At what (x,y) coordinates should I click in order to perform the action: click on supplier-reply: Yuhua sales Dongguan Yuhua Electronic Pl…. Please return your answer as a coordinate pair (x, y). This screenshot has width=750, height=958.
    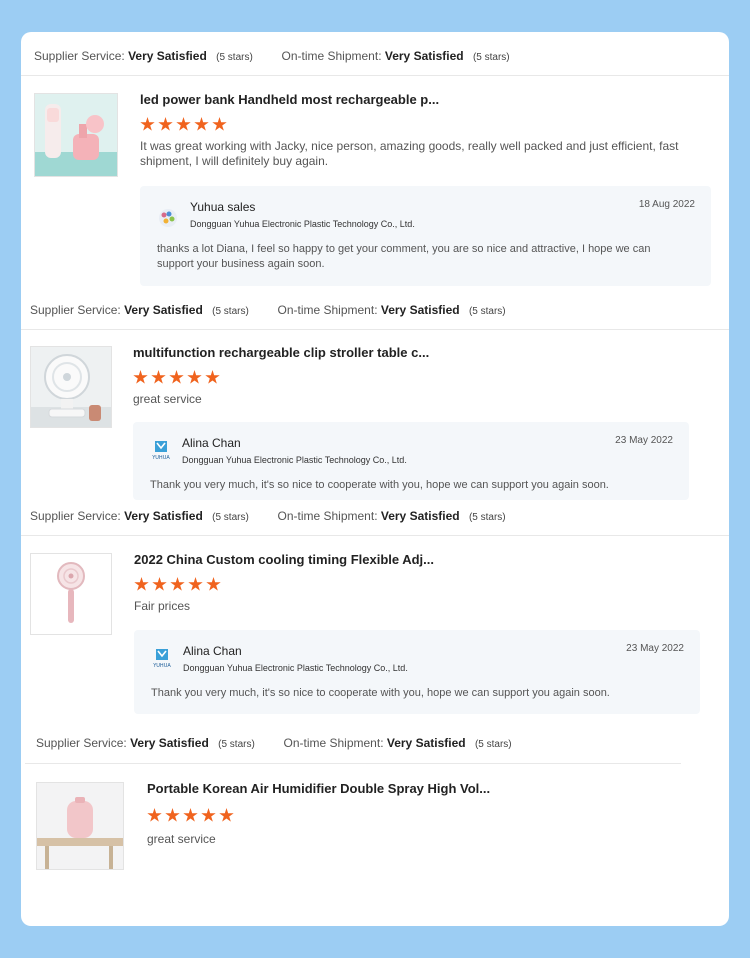
    Looking at the image, I should click on (425, 236).